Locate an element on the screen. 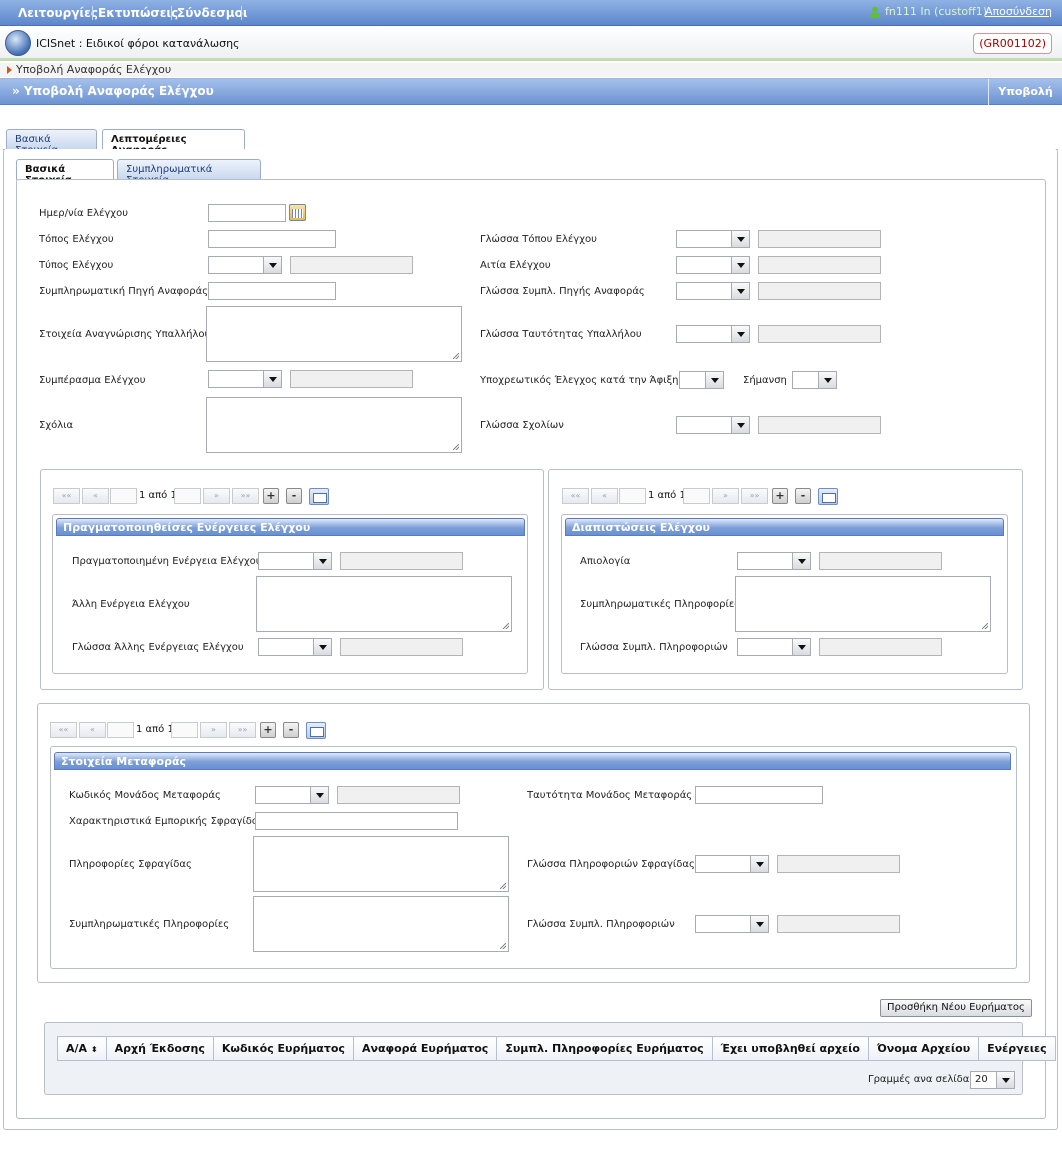  rows-per-page-select: 20 is located at coordinates (992, 1080).